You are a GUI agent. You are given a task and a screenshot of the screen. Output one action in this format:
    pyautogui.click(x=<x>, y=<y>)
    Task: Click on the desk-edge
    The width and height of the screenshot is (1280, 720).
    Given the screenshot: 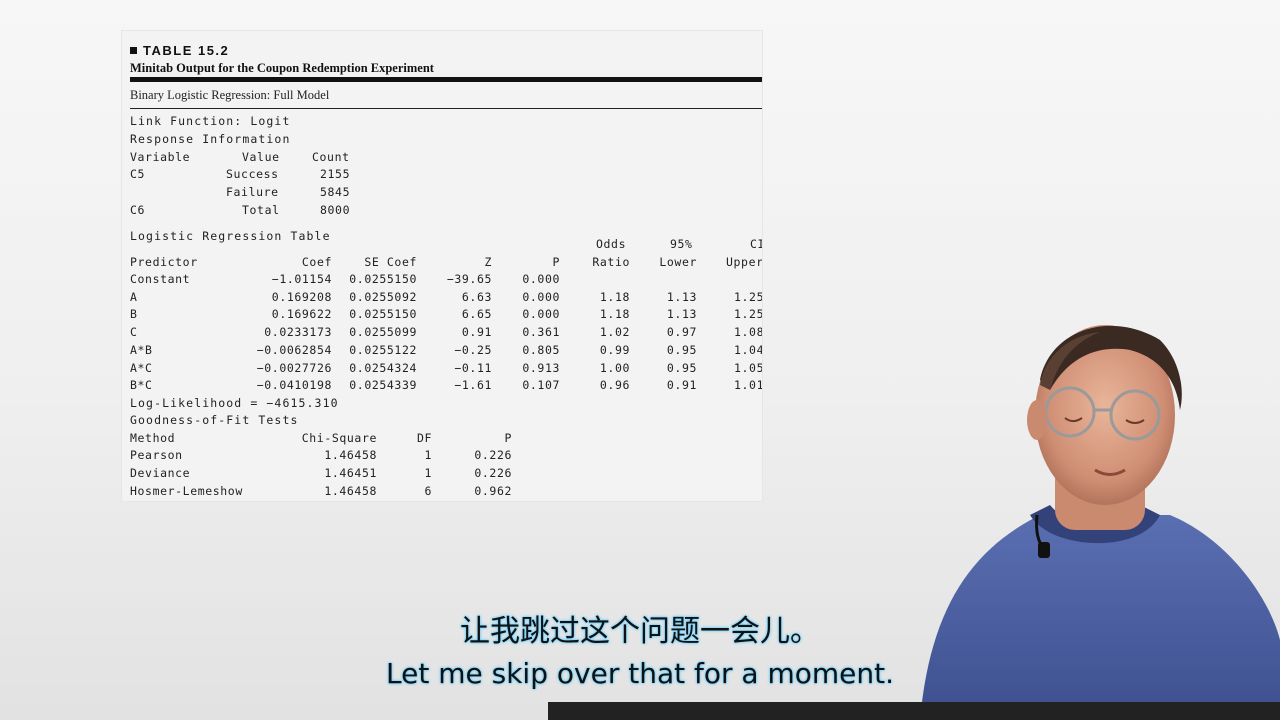 What is the action you would take?
    pyautogui.click(x=914, y=711)
    